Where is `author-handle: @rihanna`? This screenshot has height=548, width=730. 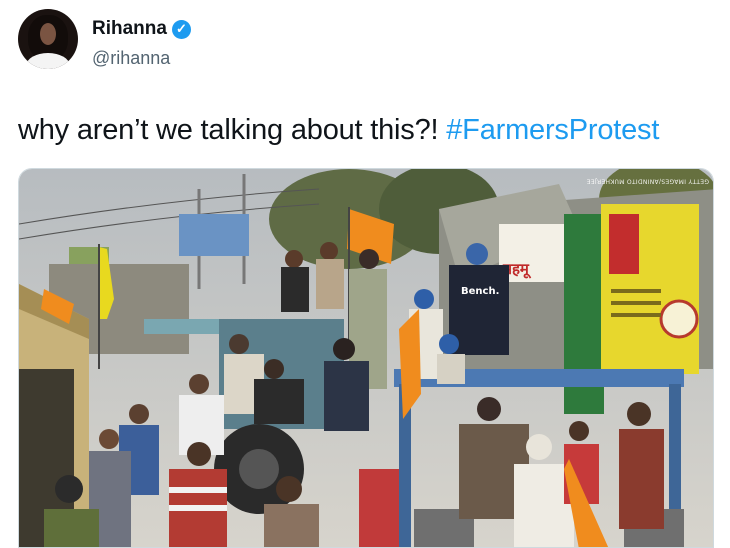 author-handle: @rihanna is located at coordinates (131, 58).